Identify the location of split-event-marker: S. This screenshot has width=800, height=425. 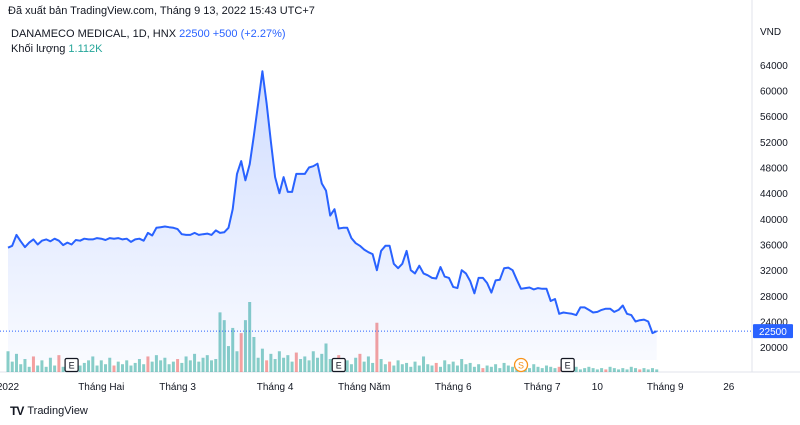
(521, 365).